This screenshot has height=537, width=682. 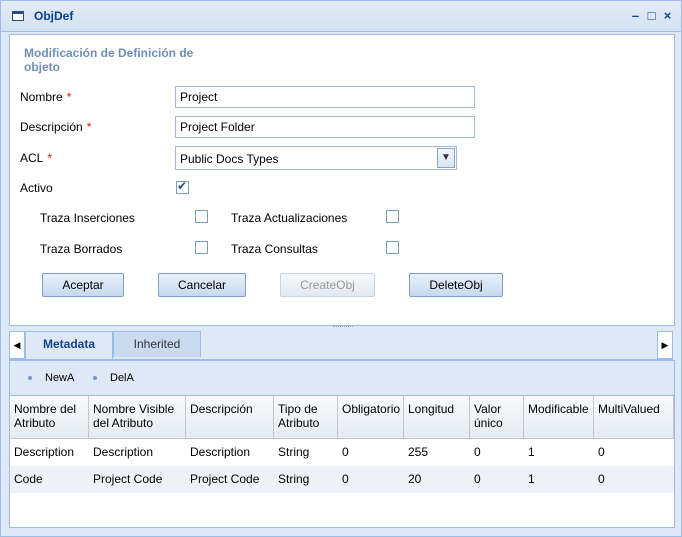 What do you see at coordinates (325, 127) in the screenshot?
I see `descripcion-field` at bounding box center [325, 127].